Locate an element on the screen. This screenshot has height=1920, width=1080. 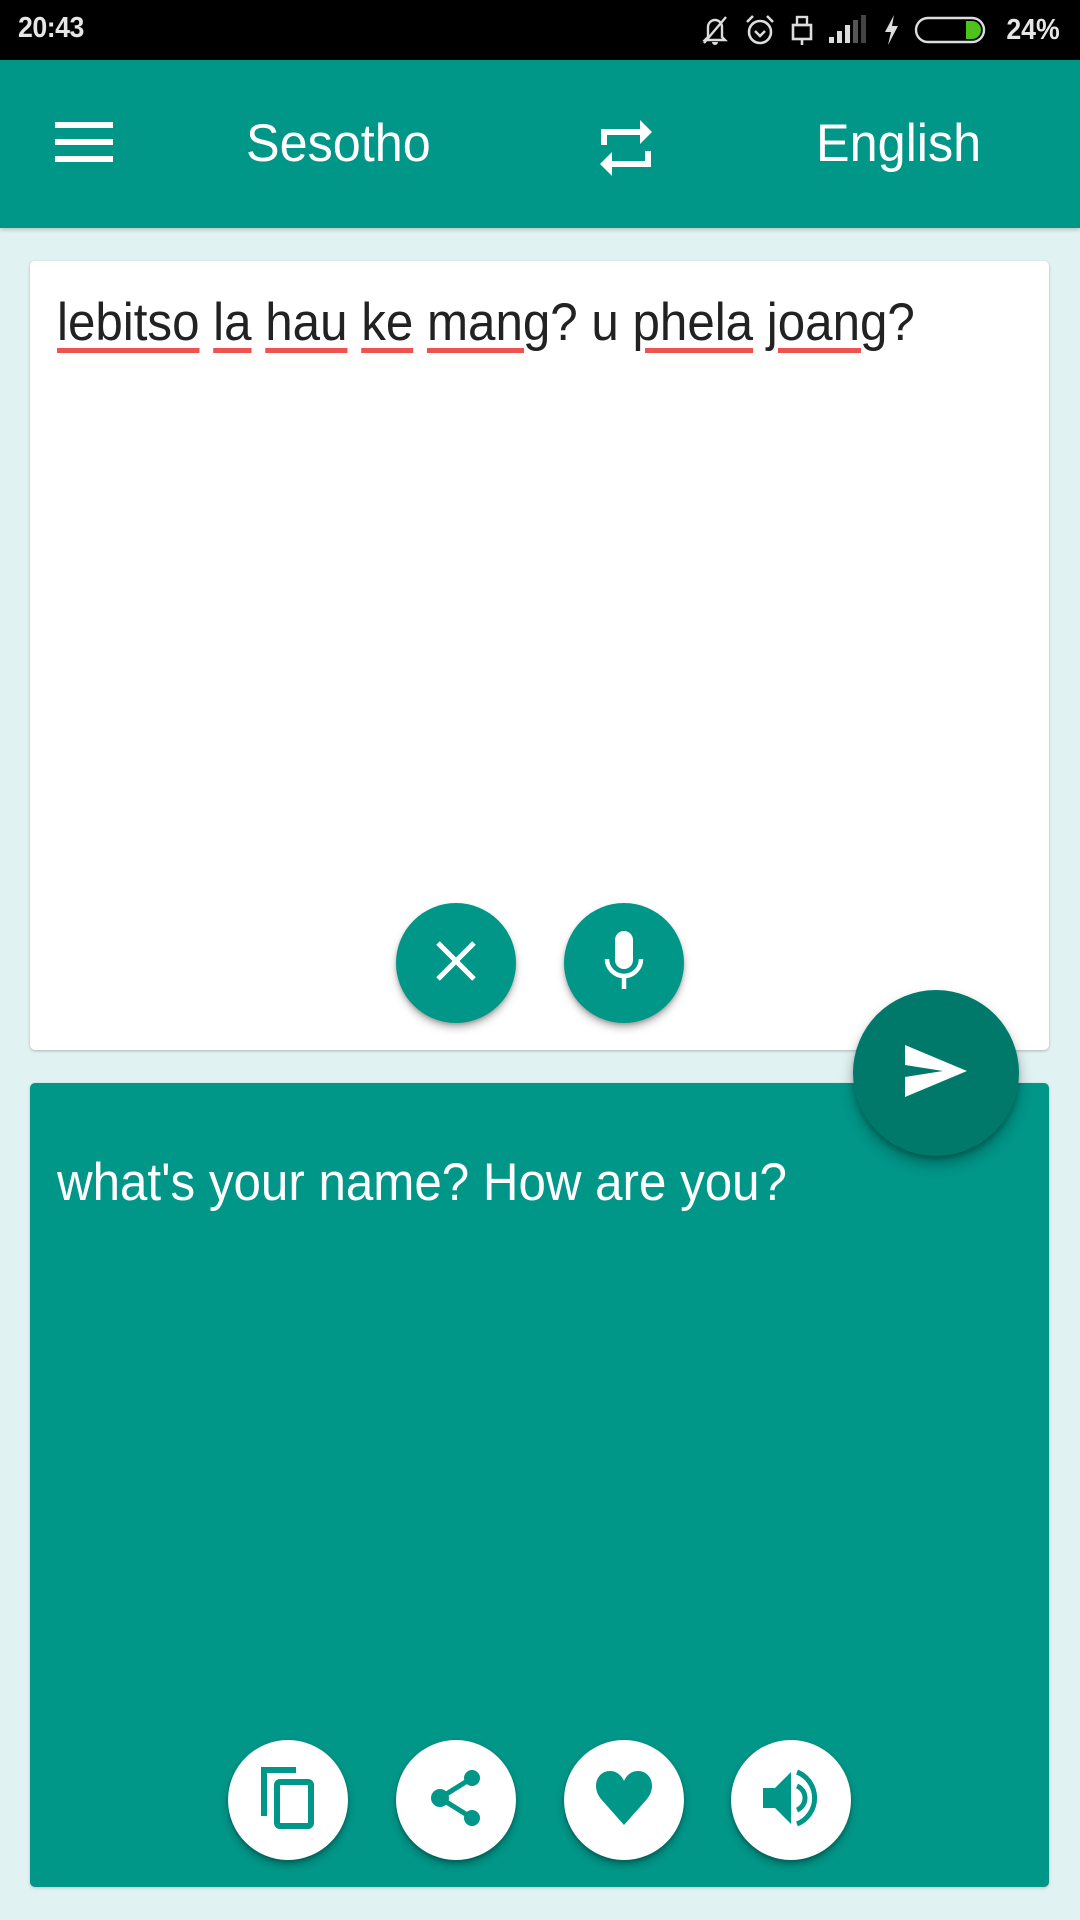
heart-icon is located at coordinates (624, 1800).